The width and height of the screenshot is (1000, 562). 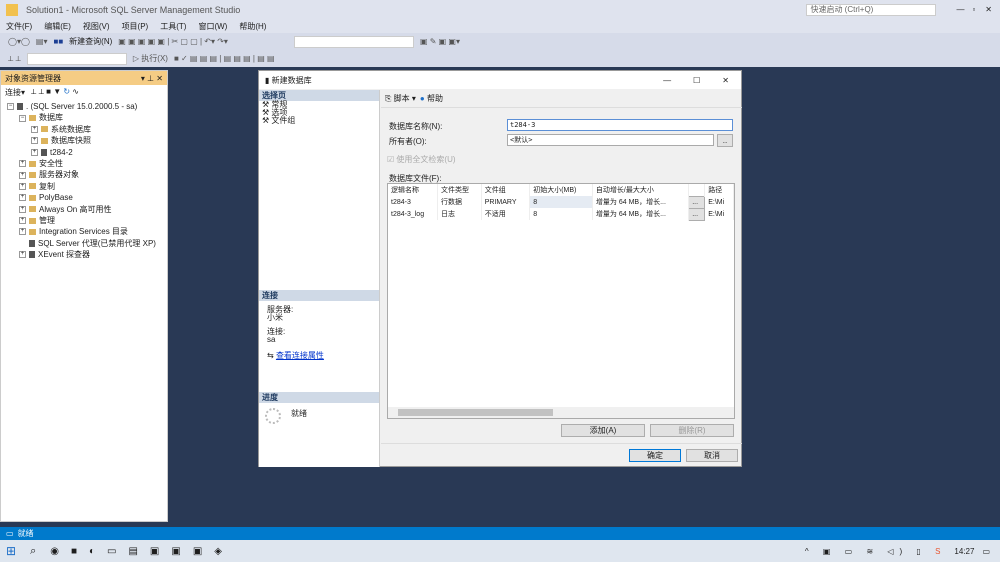 What do you see at coordinates (224, 58) in the screenshot?
I see `sql-icons: ■ ✓ ▤ ▤ ▤ | ▤ ▤ ▤ | ▤ ▤` at bounding box center [224, 58].